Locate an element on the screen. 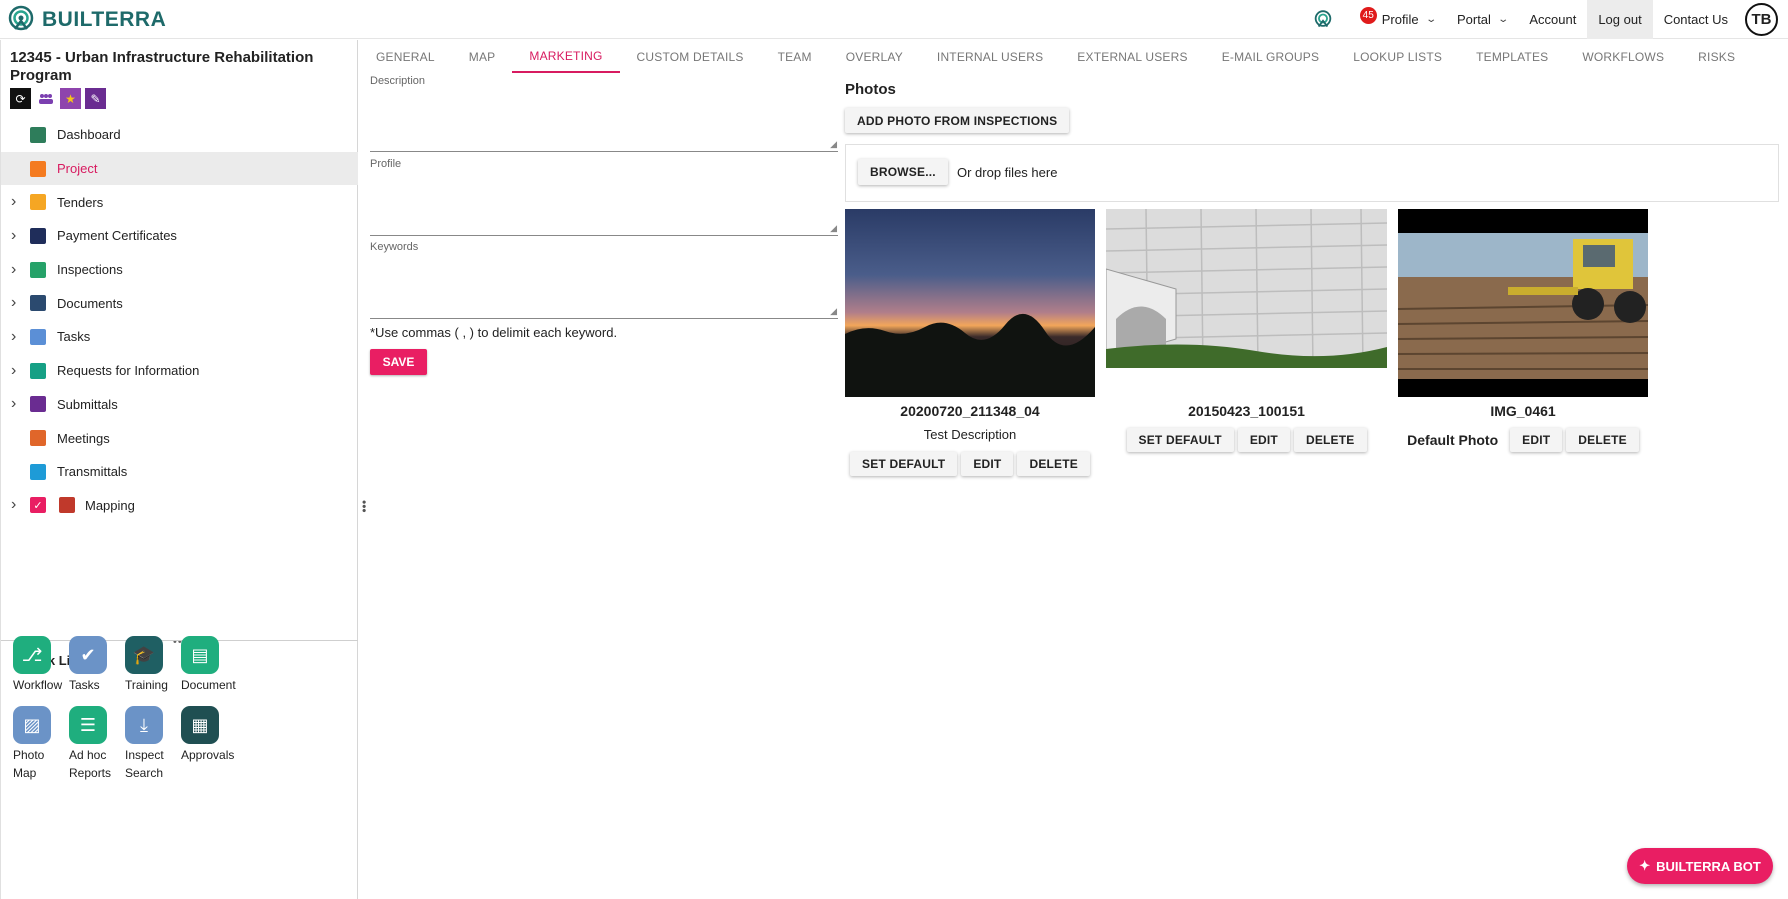 The image size is (1788, 899). quick-link-ad-hoc-reports: ☰ Ad hoc Reports is located at coordinates (98, 744).